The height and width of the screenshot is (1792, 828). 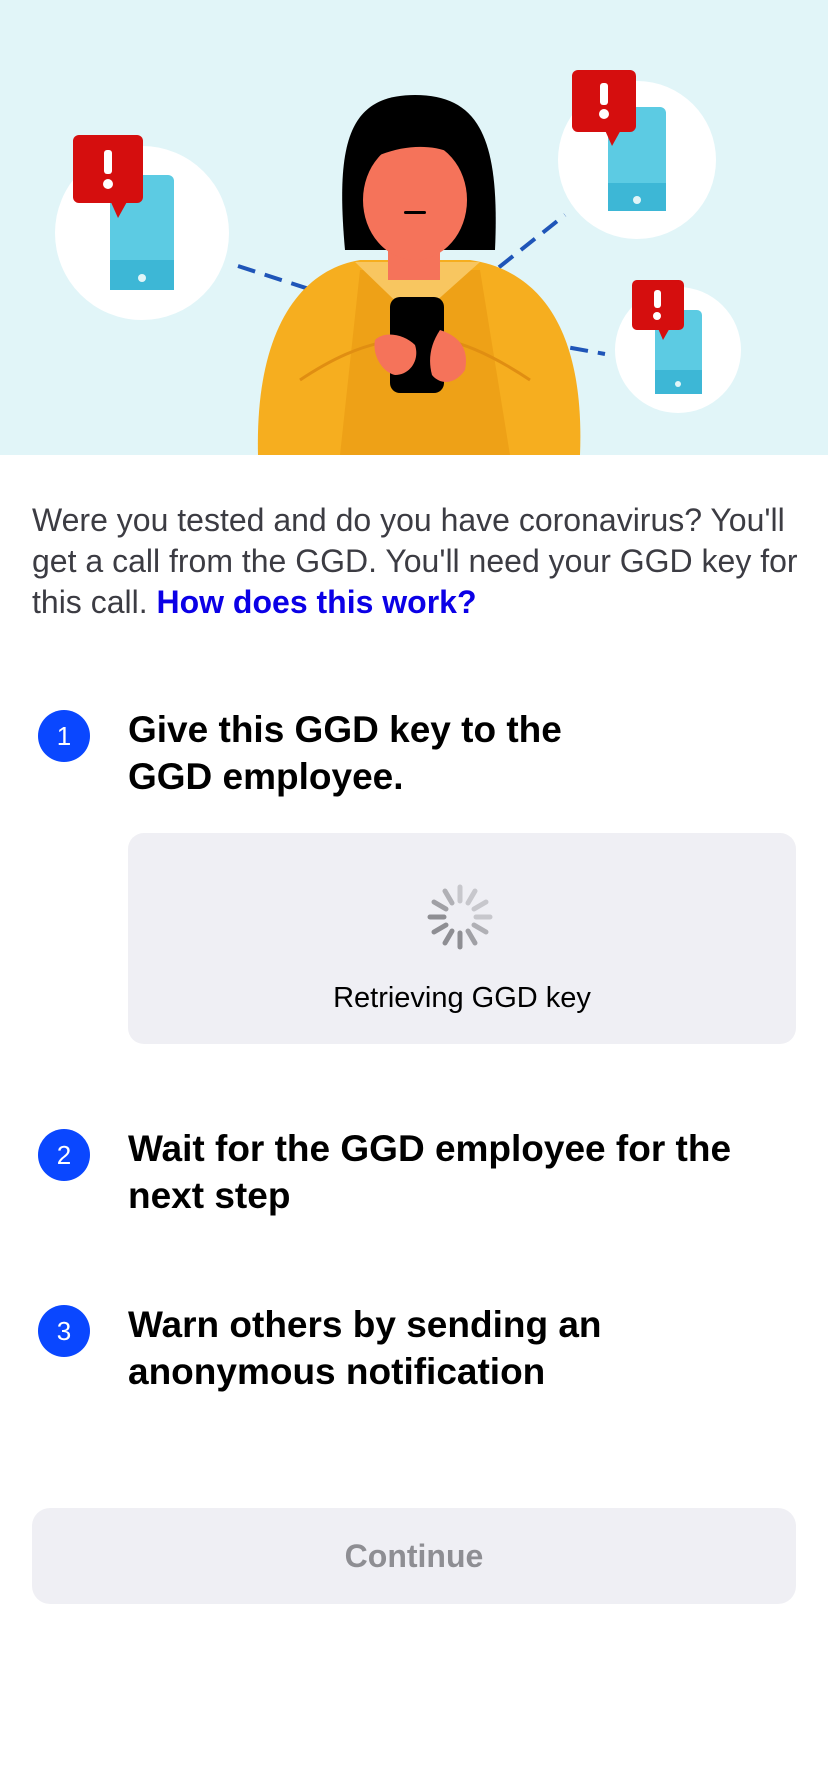 What do you see at coordinates (142, 227) in the screenshot?
I see `phone-alert-icon-left` at bounding box center [142, 227].